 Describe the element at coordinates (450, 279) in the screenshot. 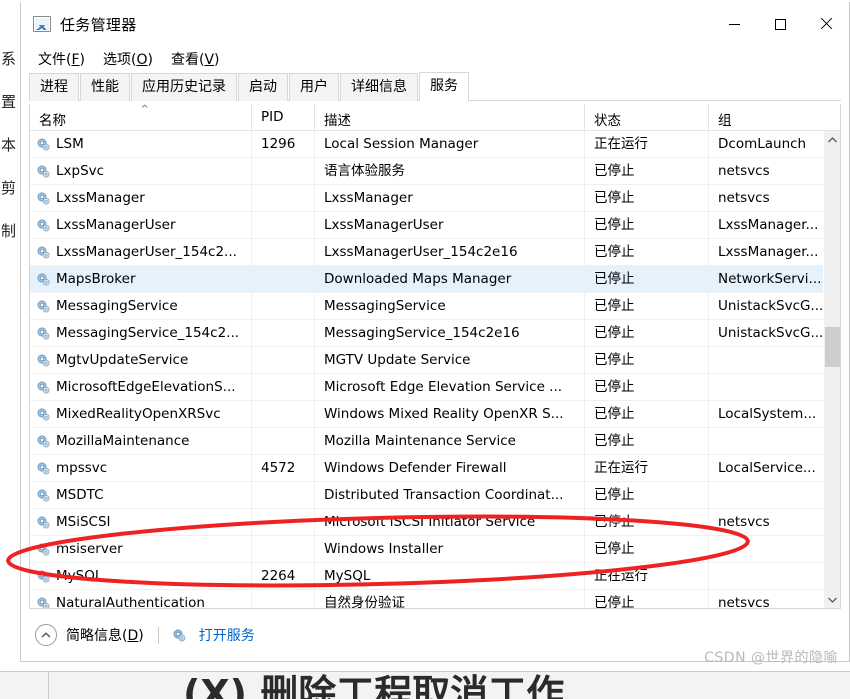

I see `cell-desc: Downloaded Maps Manager` at that location.